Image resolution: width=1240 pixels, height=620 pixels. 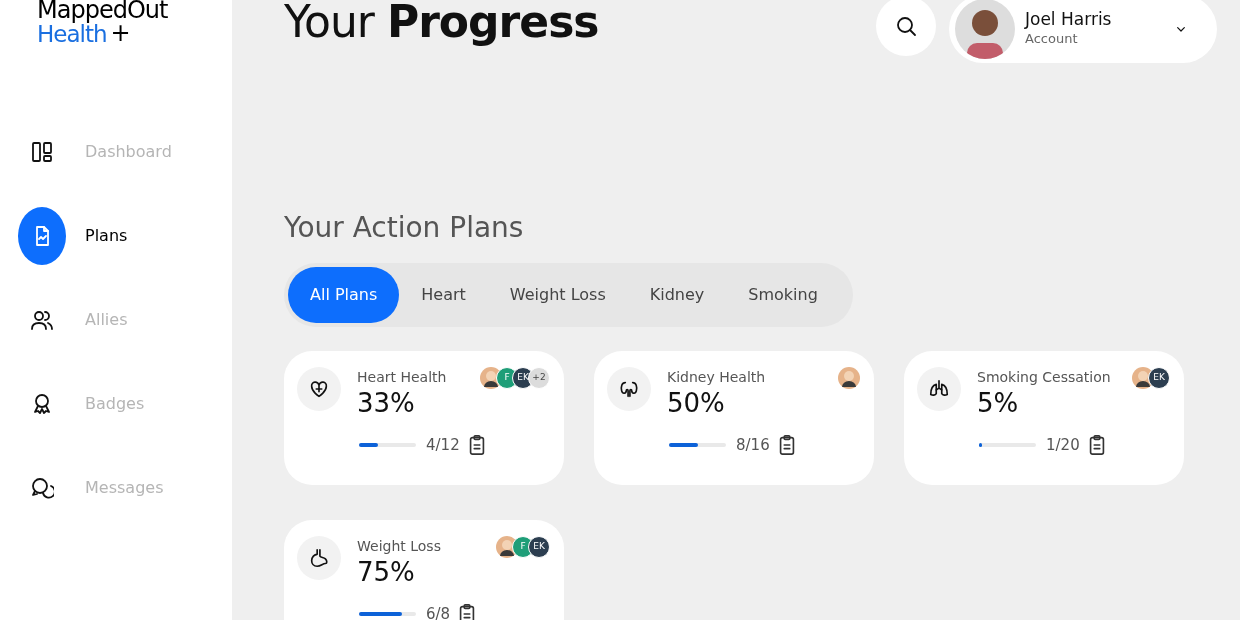 What do you see at coordinates (539, 378) in the screenshot?
I see `ally-avatar: +2` at bounding box center [539, 378].